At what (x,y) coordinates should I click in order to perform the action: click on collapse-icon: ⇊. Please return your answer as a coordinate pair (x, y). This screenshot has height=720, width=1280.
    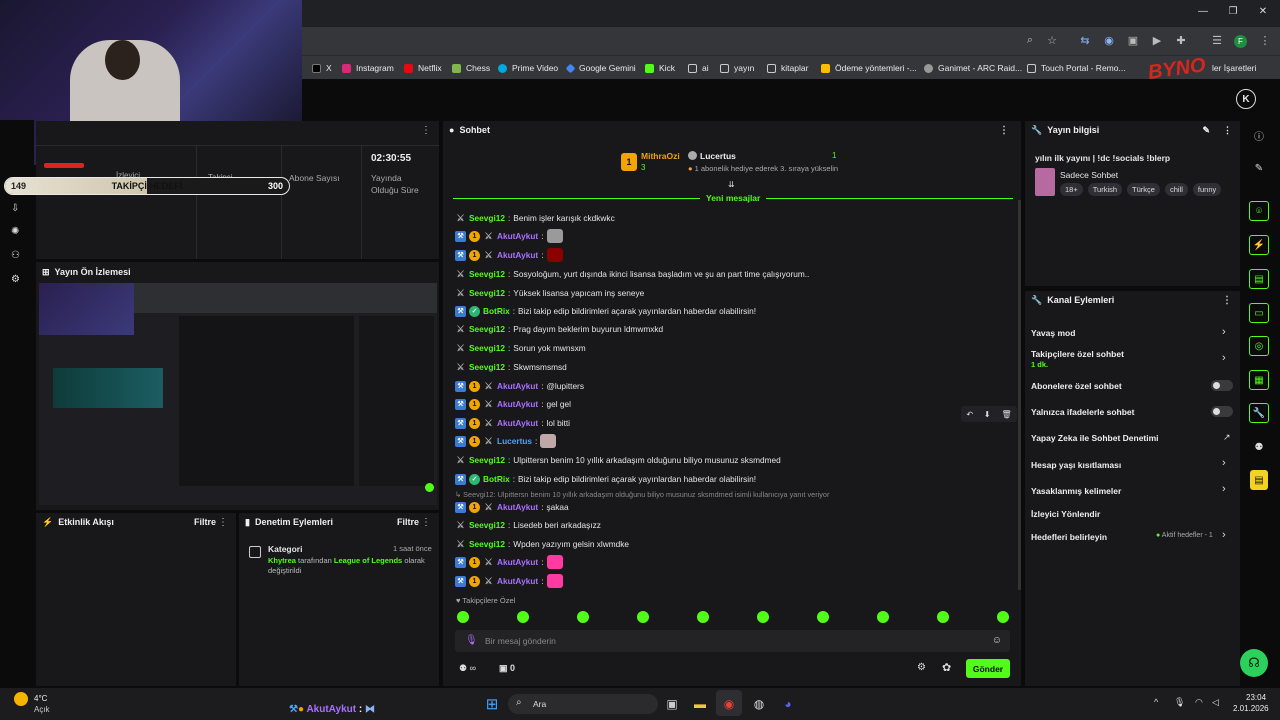
    Looking at the image, I should click on (731, 184).